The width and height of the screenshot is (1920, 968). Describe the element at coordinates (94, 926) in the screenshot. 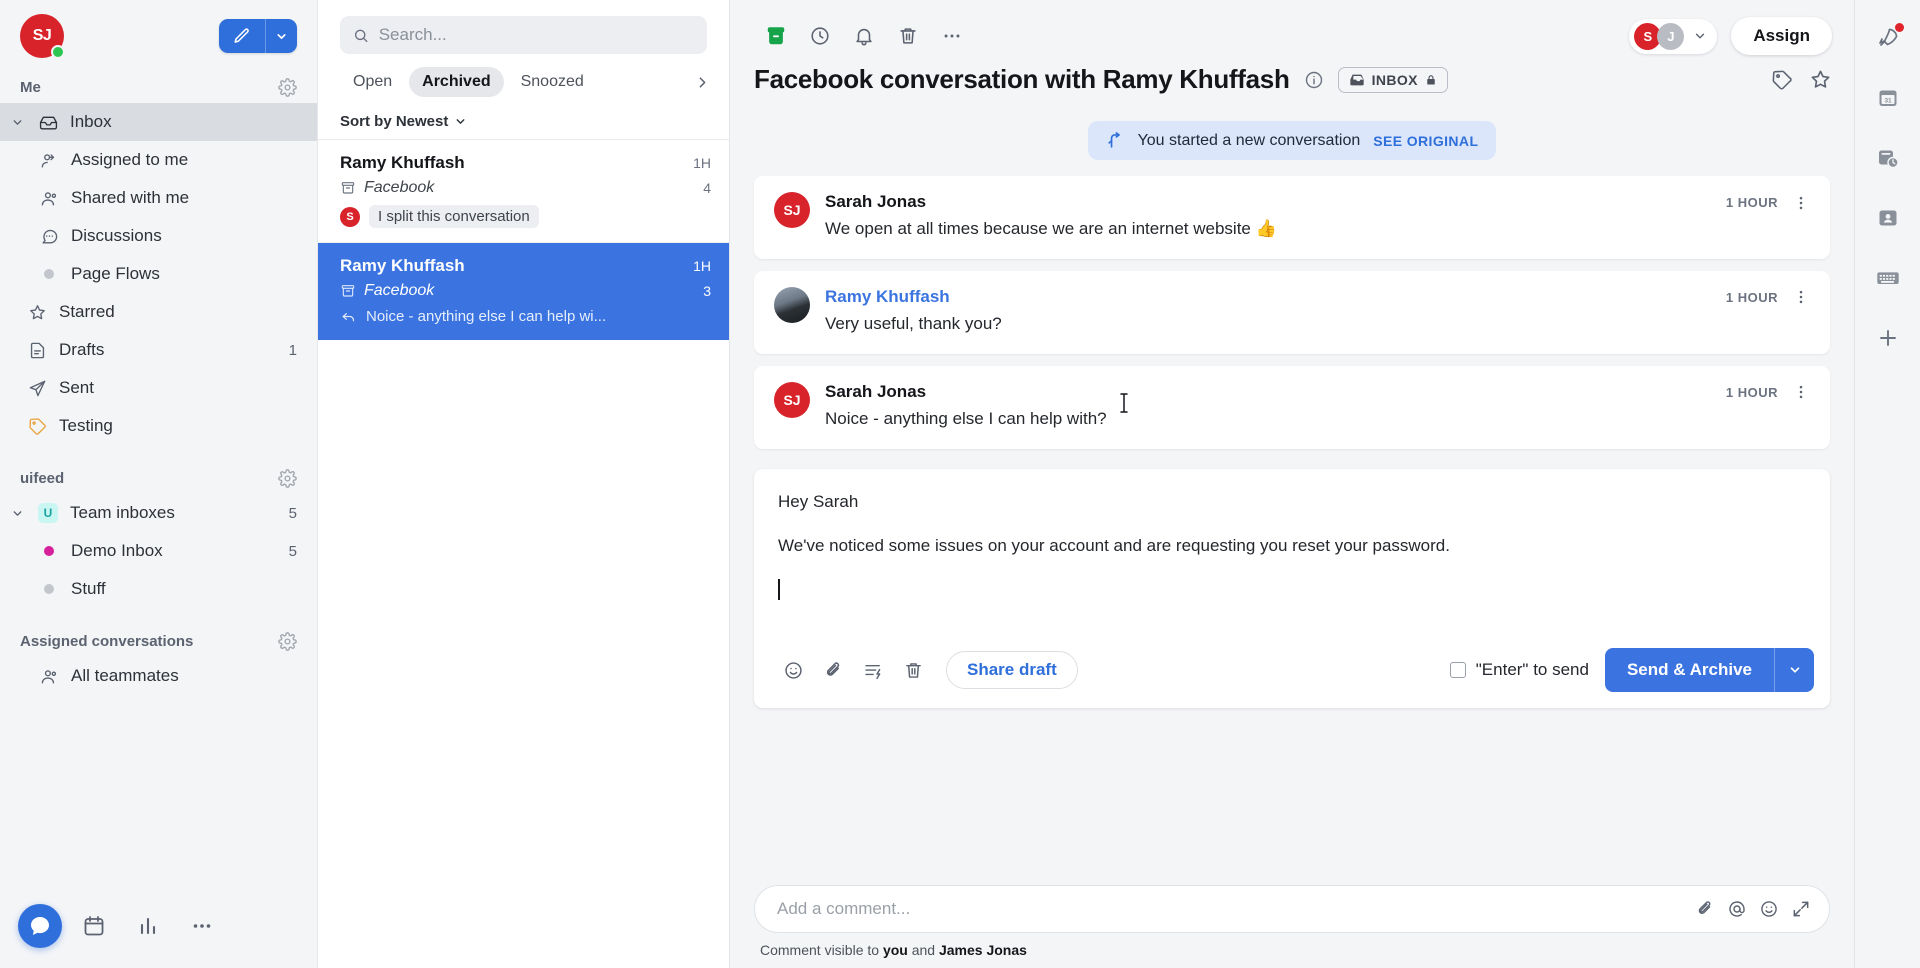

I see `calendar-button` at that location.